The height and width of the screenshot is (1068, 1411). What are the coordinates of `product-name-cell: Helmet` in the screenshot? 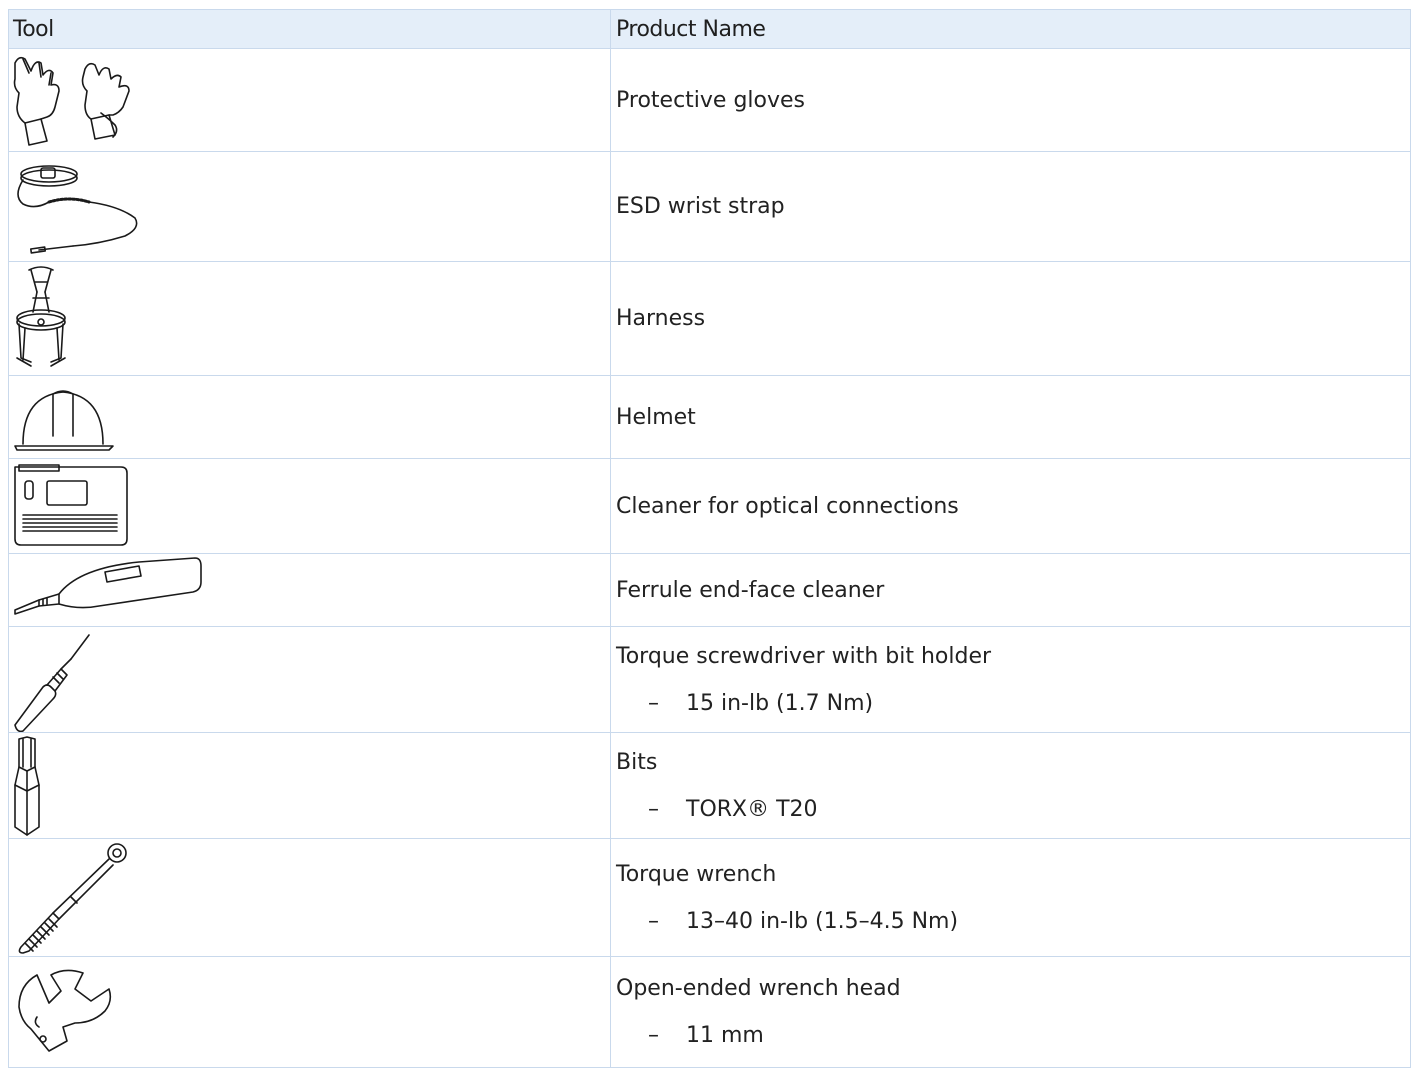 It's located at (1010, 417).